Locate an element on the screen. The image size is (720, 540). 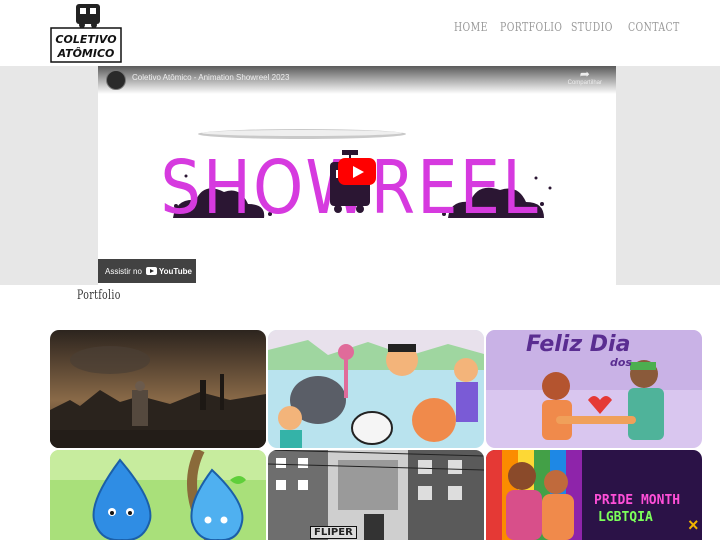
nav-portfolio-link: PORTFOLIO is located at coordinates (531, 27).